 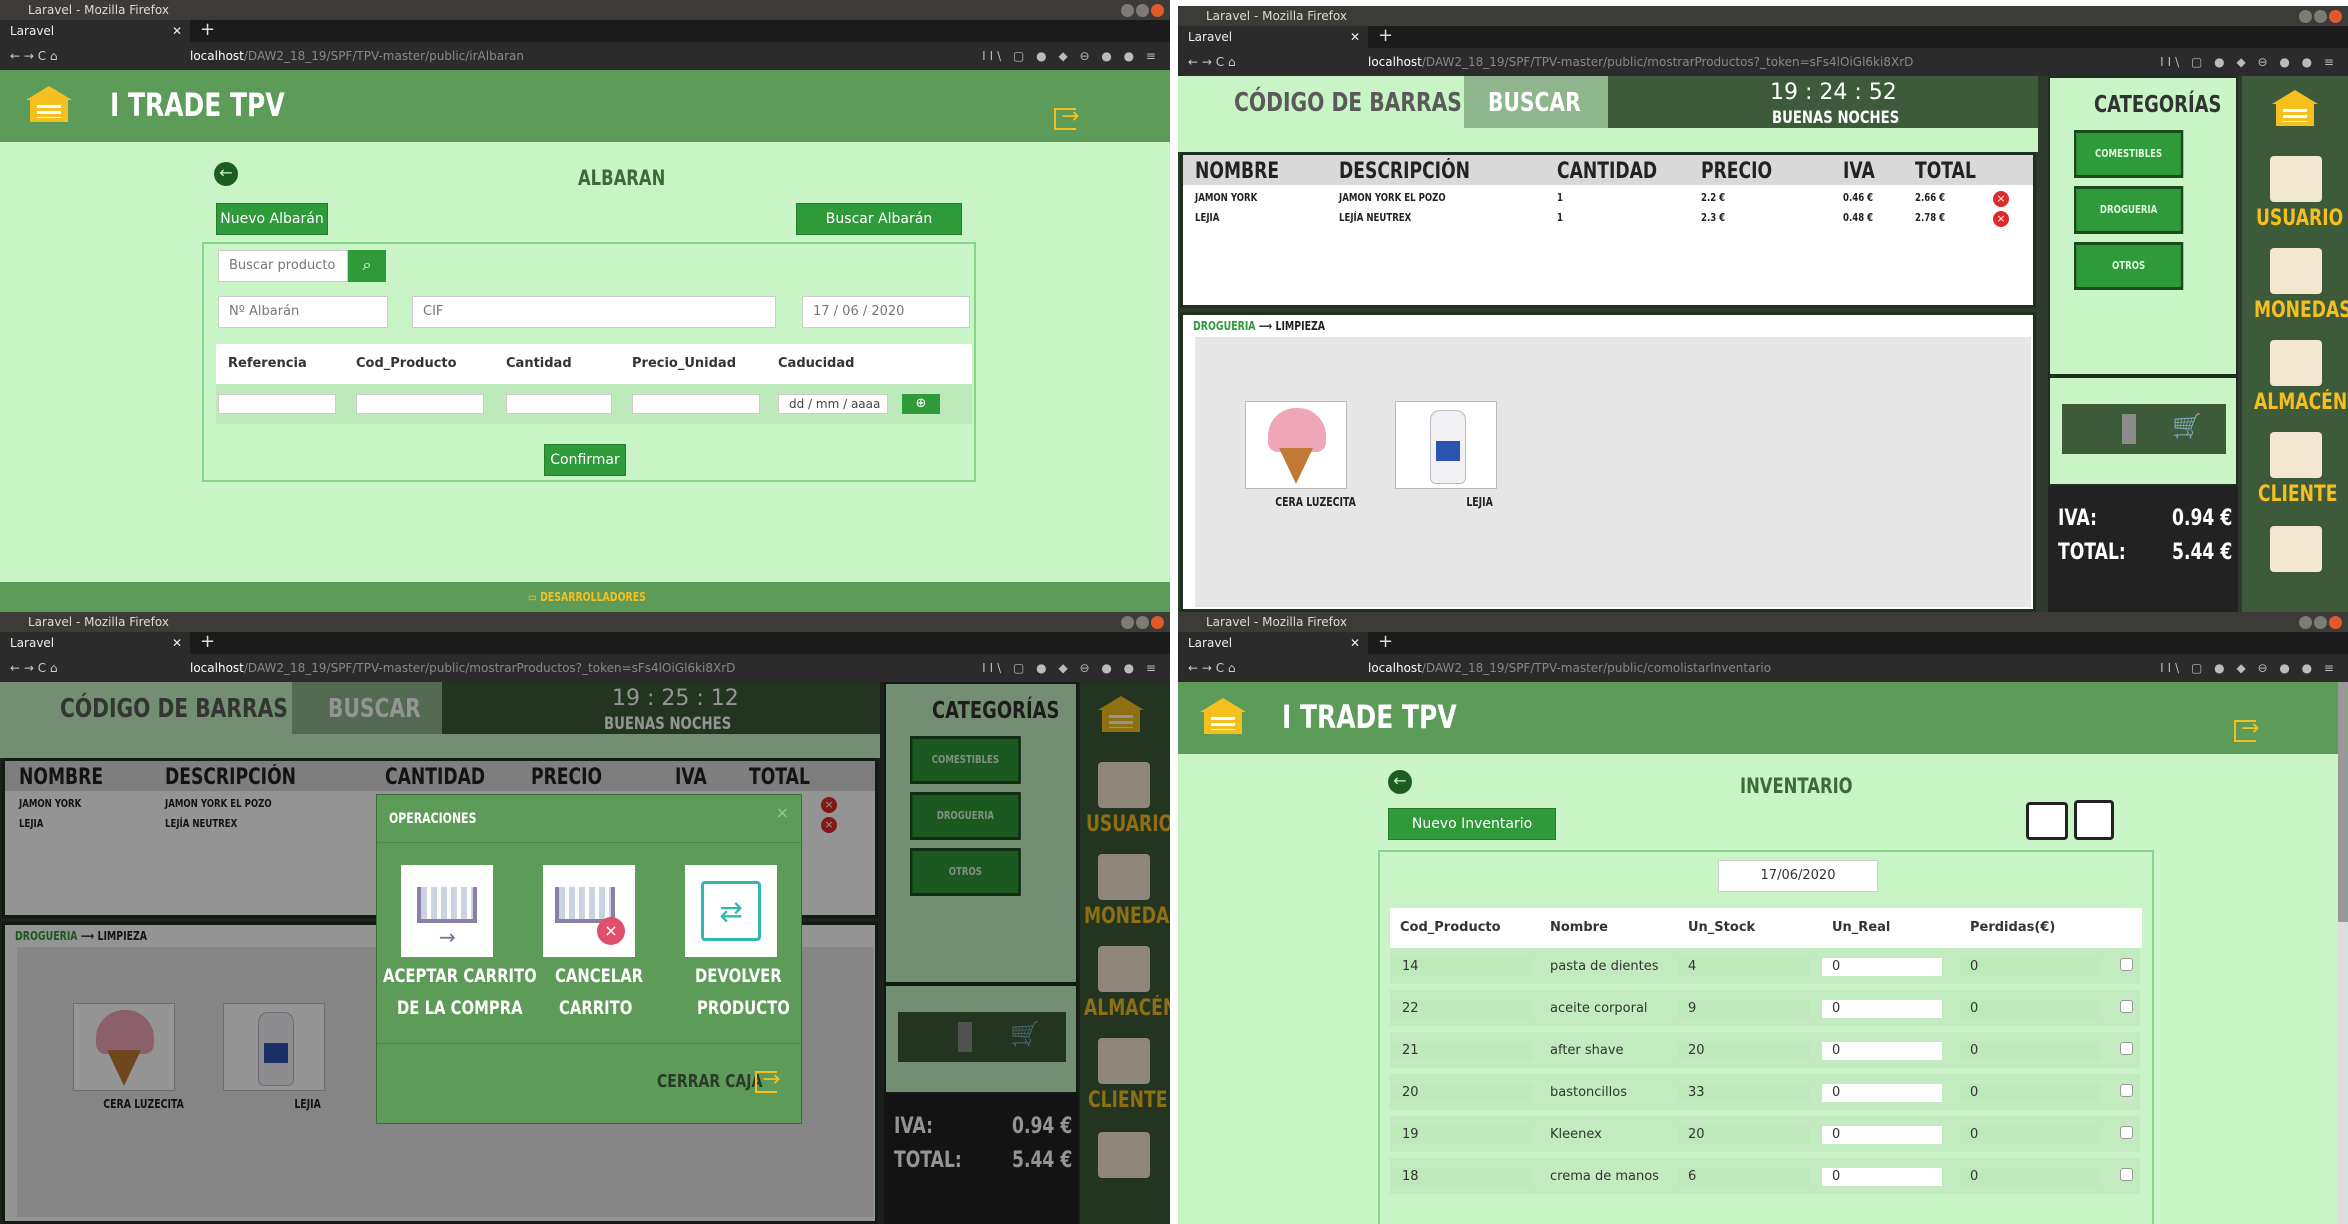 I want to click on app-header: I TRADE TPV, so click(x=1763, y=718).